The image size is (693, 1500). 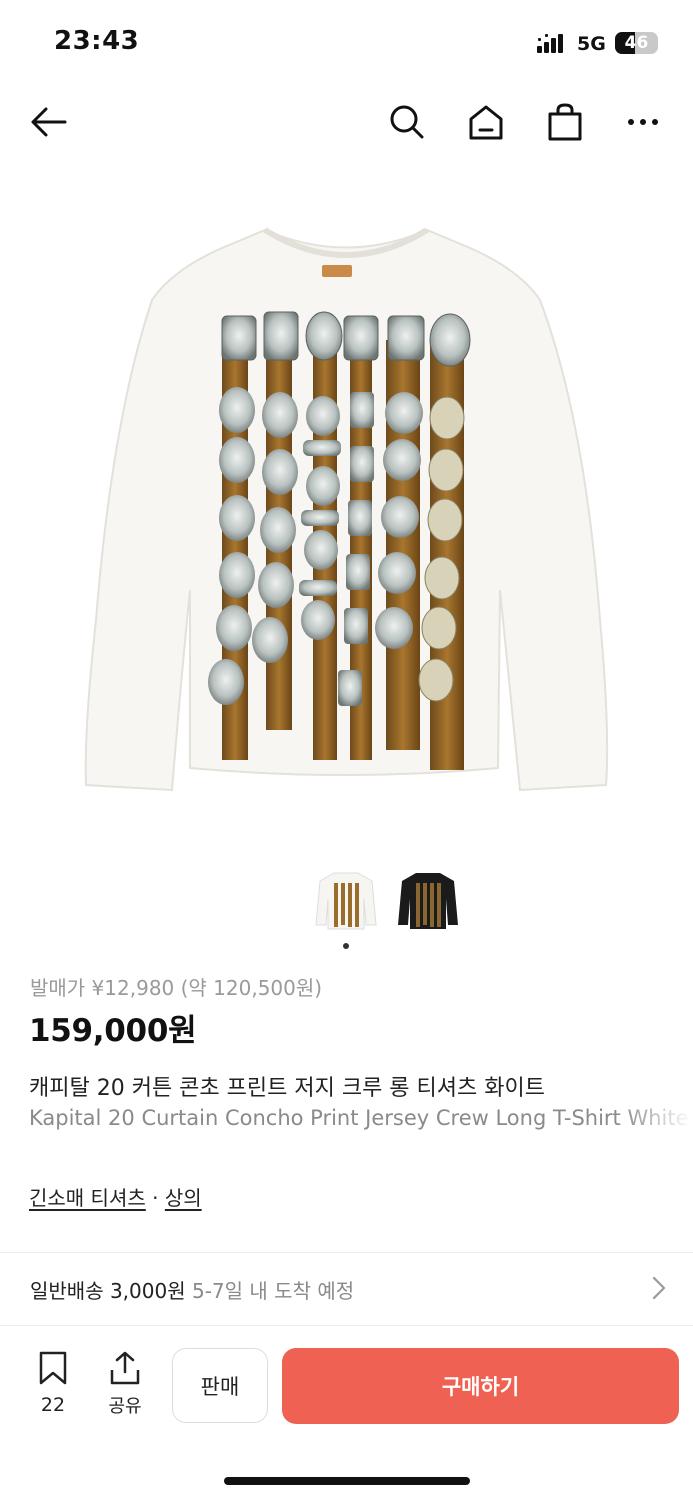 I want to click on search-button, so click(x=407, y=122).